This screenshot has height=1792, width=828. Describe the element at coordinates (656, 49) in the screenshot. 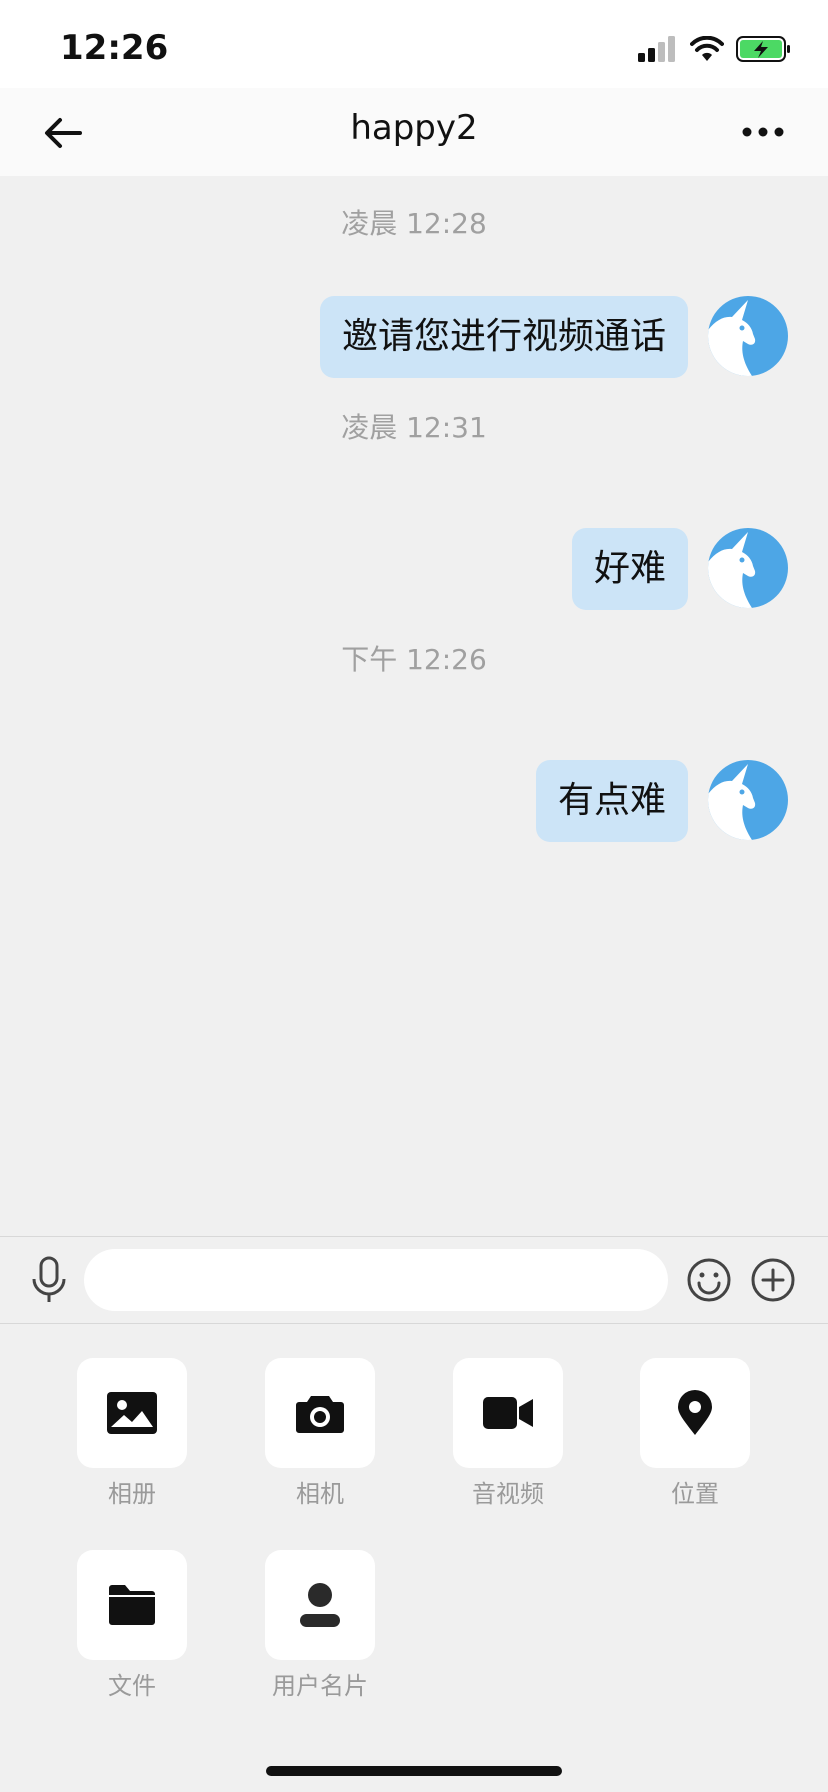

I see `signal-icon` at that location.